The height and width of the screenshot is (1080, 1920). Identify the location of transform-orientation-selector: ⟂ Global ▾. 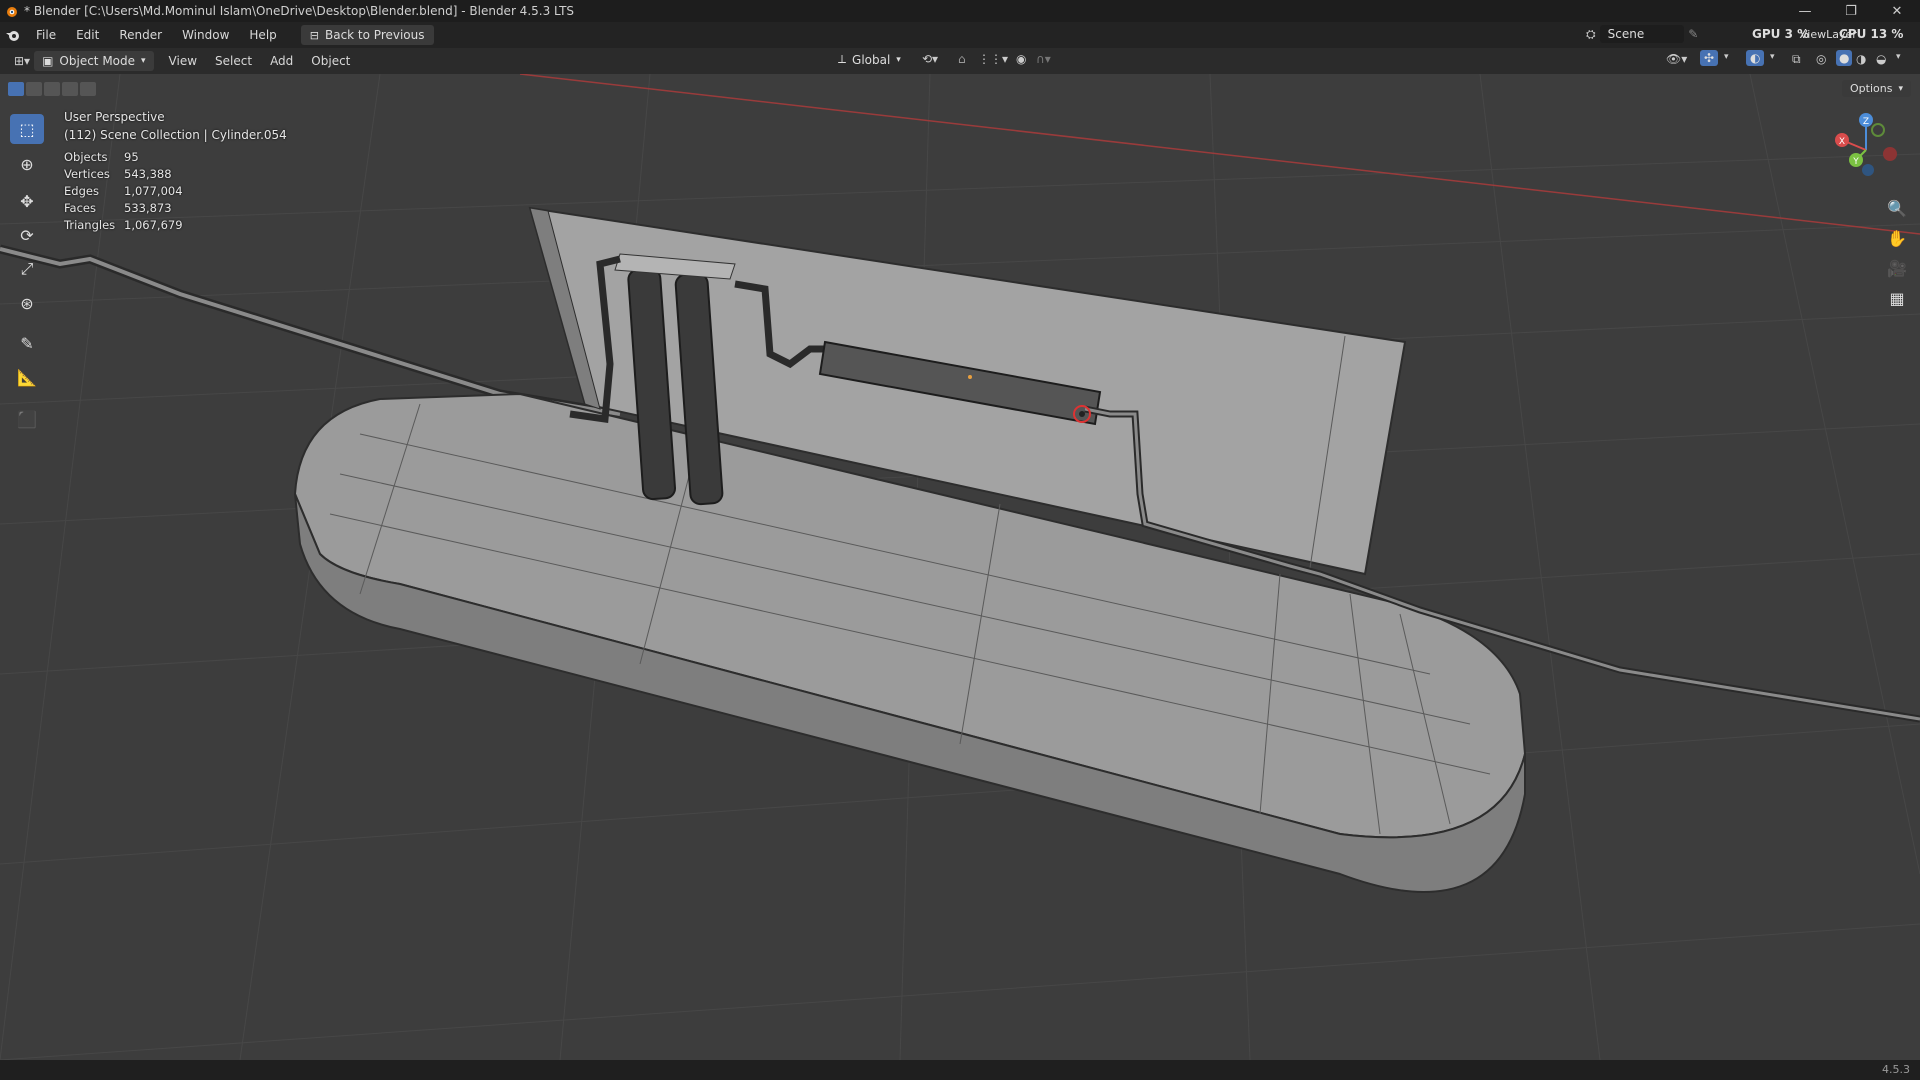
(869, 59).